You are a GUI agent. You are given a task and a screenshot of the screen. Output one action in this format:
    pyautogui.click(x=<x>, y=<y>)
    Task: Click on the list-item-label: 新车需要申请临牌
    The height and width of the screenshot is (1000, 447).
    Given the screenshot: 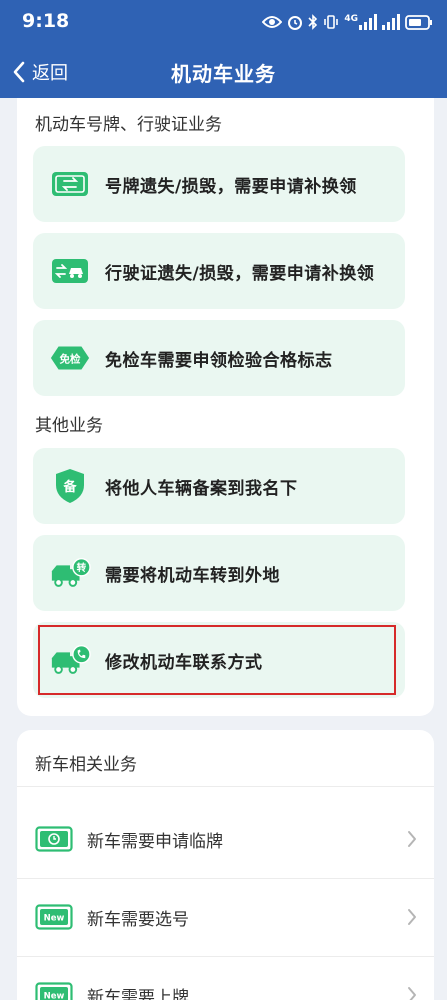 What is the action you would take?
    pyautogui.click(x=155, y=841)
    